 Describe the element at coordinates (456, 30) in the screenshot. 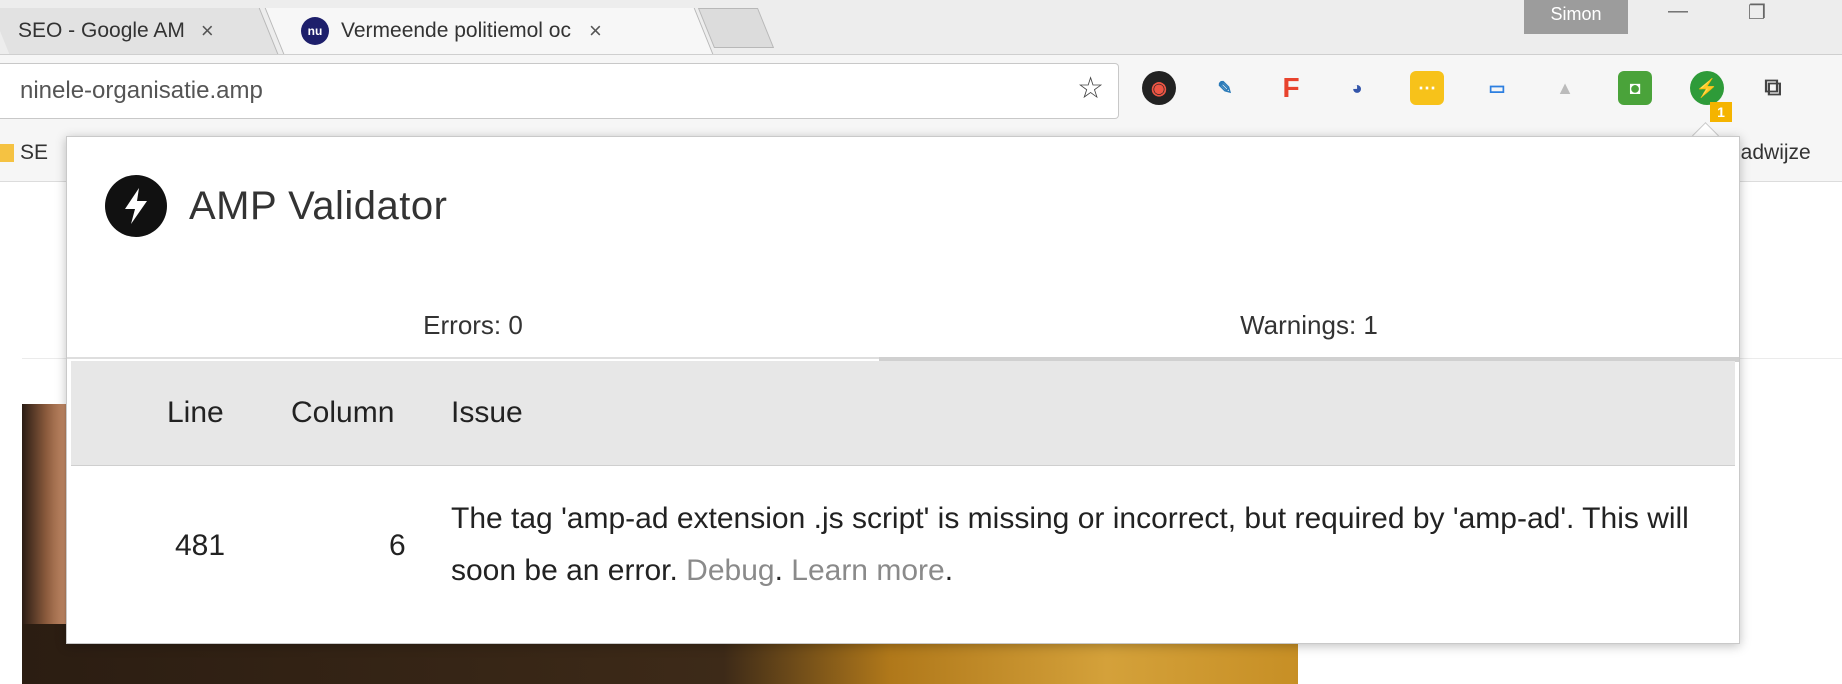

I see `tab-title: Vermeende politiemol oc` at that location.